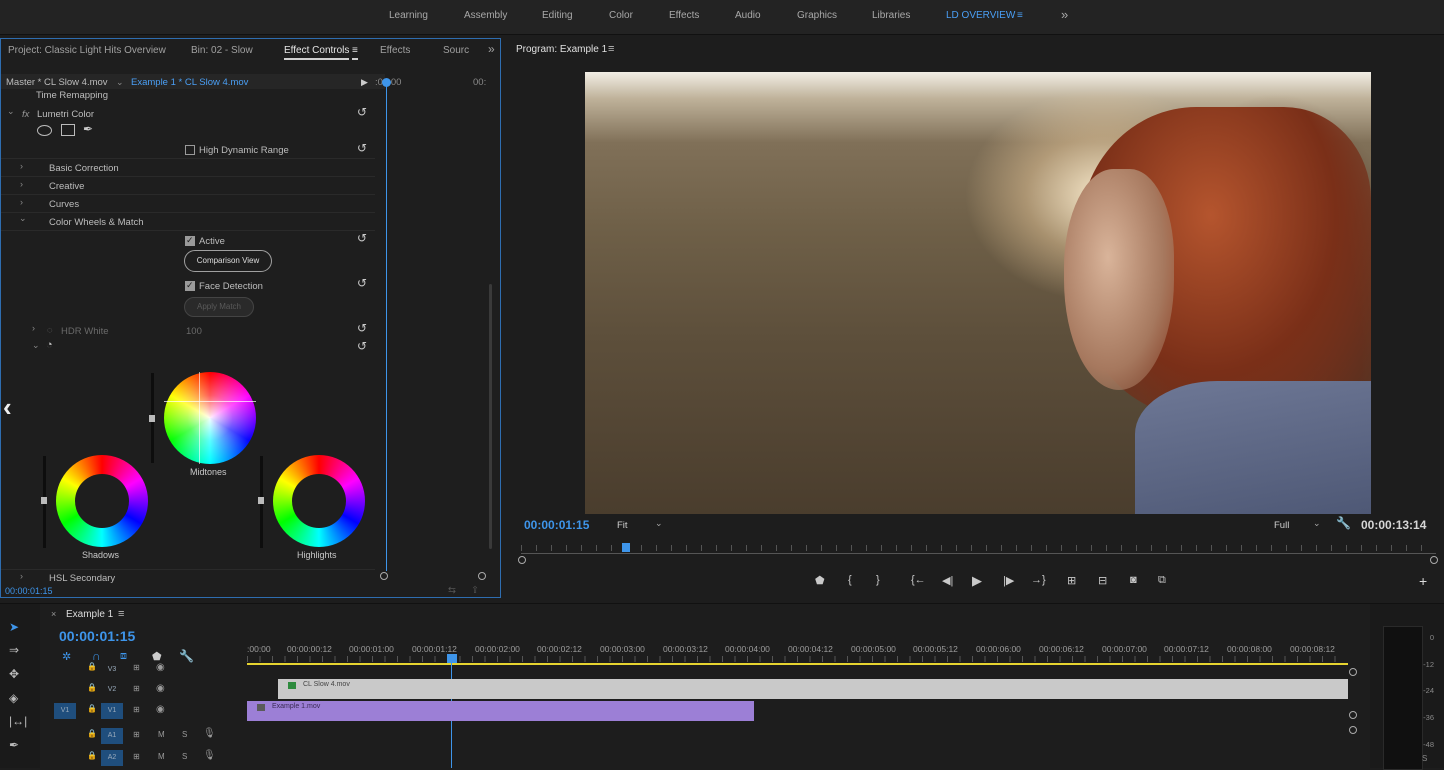 This screenshot has width=1444, height=770. I want to click on program-menu-icon: ≡, so click(611, 49).